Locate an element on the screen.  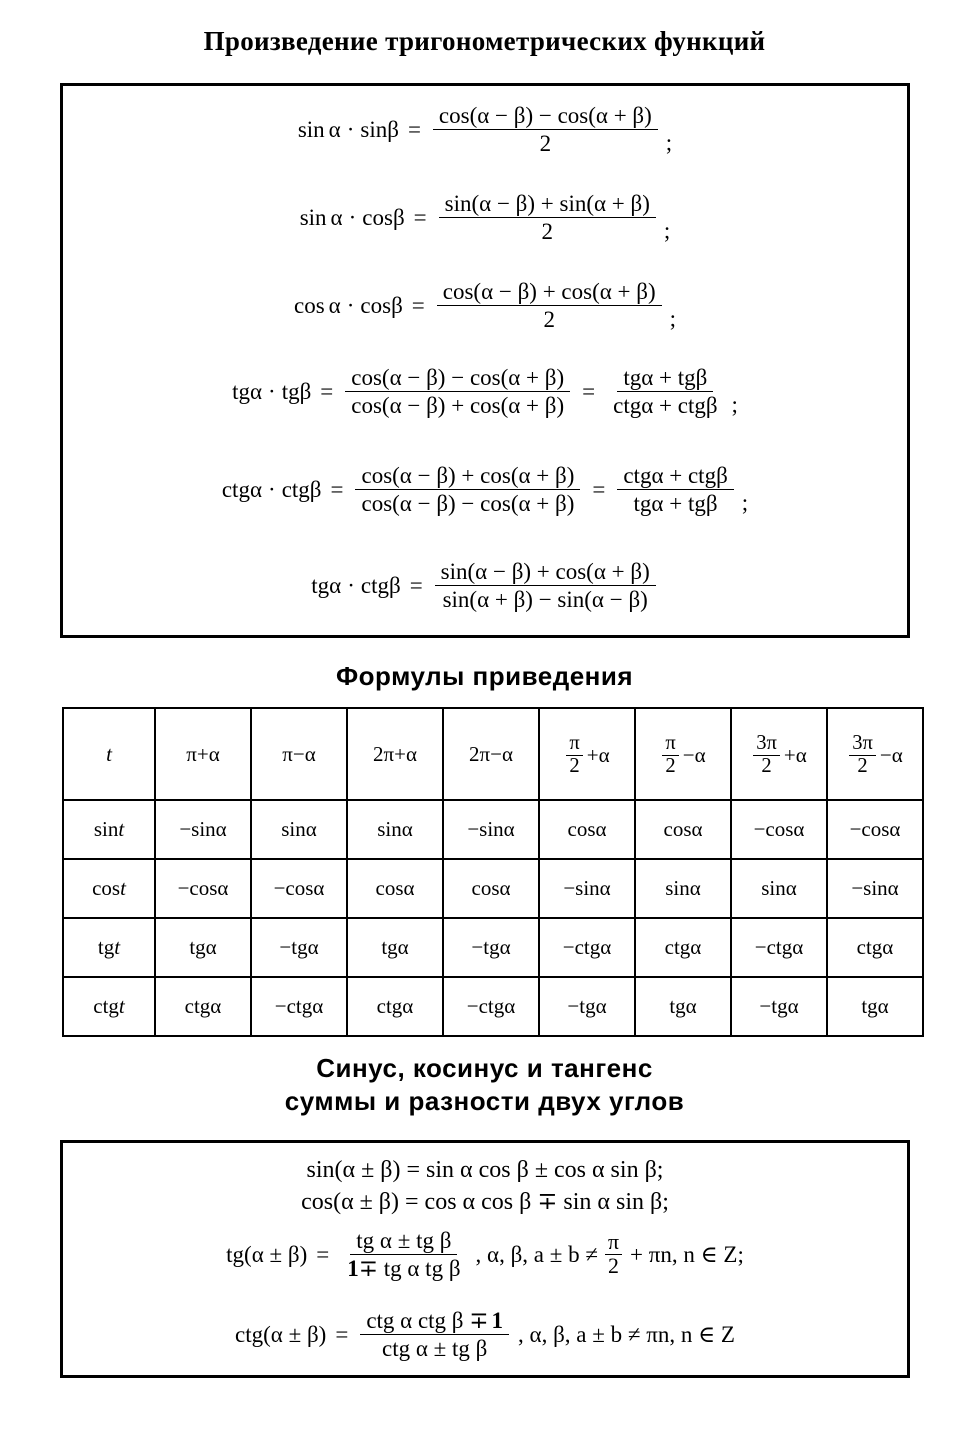
fraction-denominator: 1∓ tg α tg β is located at coordinates (403, 1268).